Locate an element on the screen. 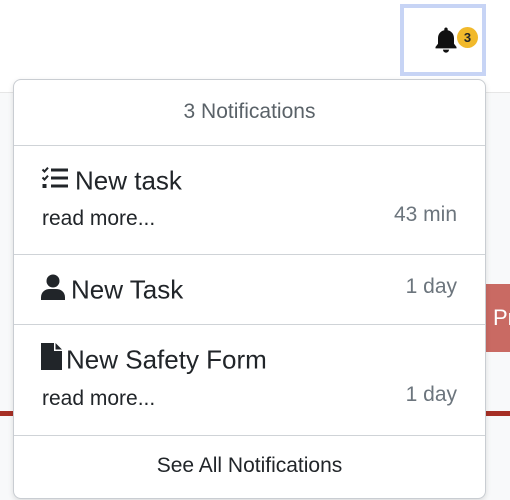  notification-title: New Safety Form is located at coordinates (154, 360).